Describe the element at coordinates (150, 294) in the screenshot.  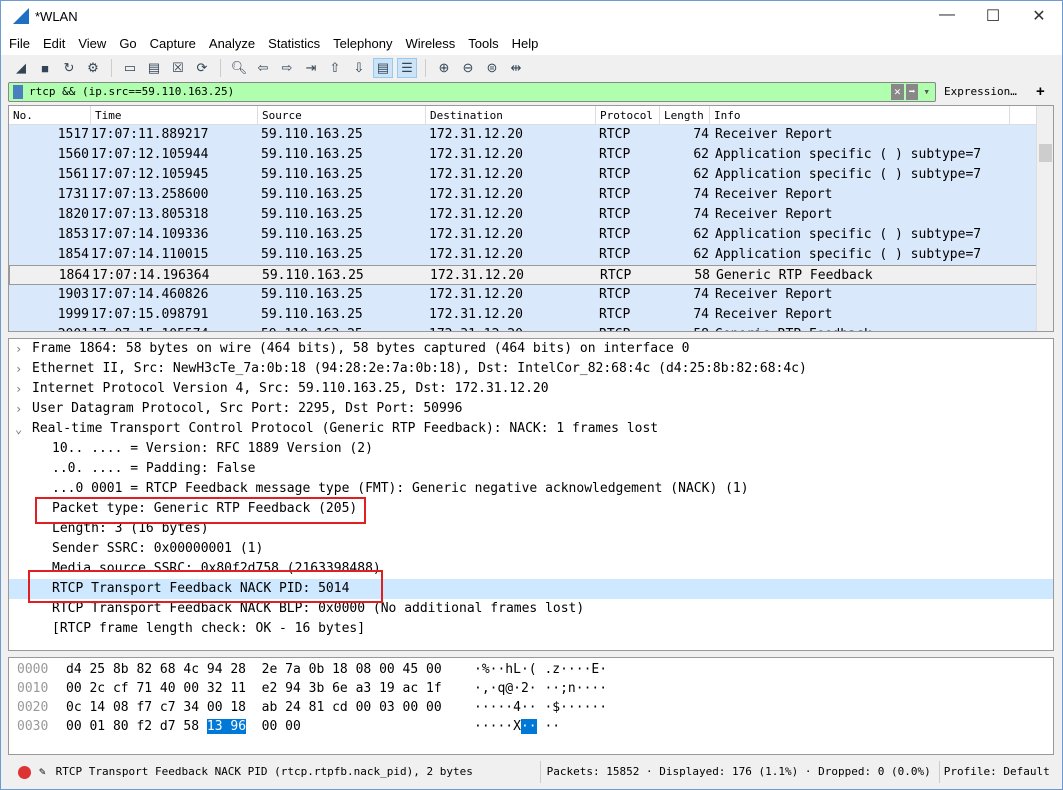
I see `packet-cell: 17:07:14.460826` at that location.